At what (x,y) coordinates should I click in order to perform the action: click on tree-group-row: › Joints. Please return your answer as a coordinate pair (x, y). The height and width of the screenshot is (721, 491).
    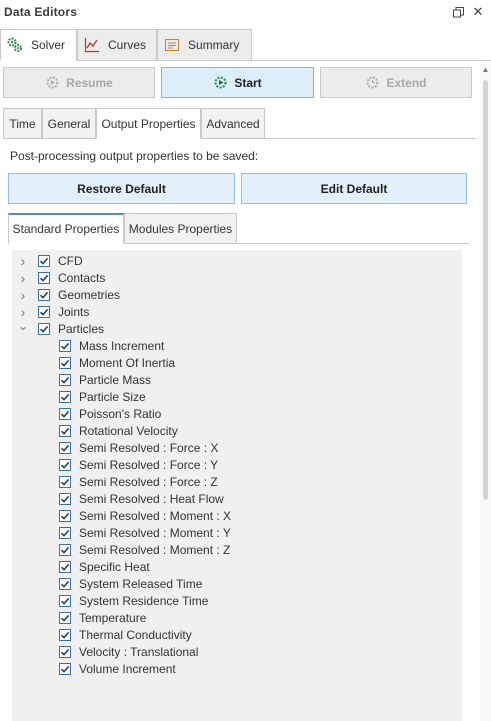
    Looking at the image, I should click on (54, 311).